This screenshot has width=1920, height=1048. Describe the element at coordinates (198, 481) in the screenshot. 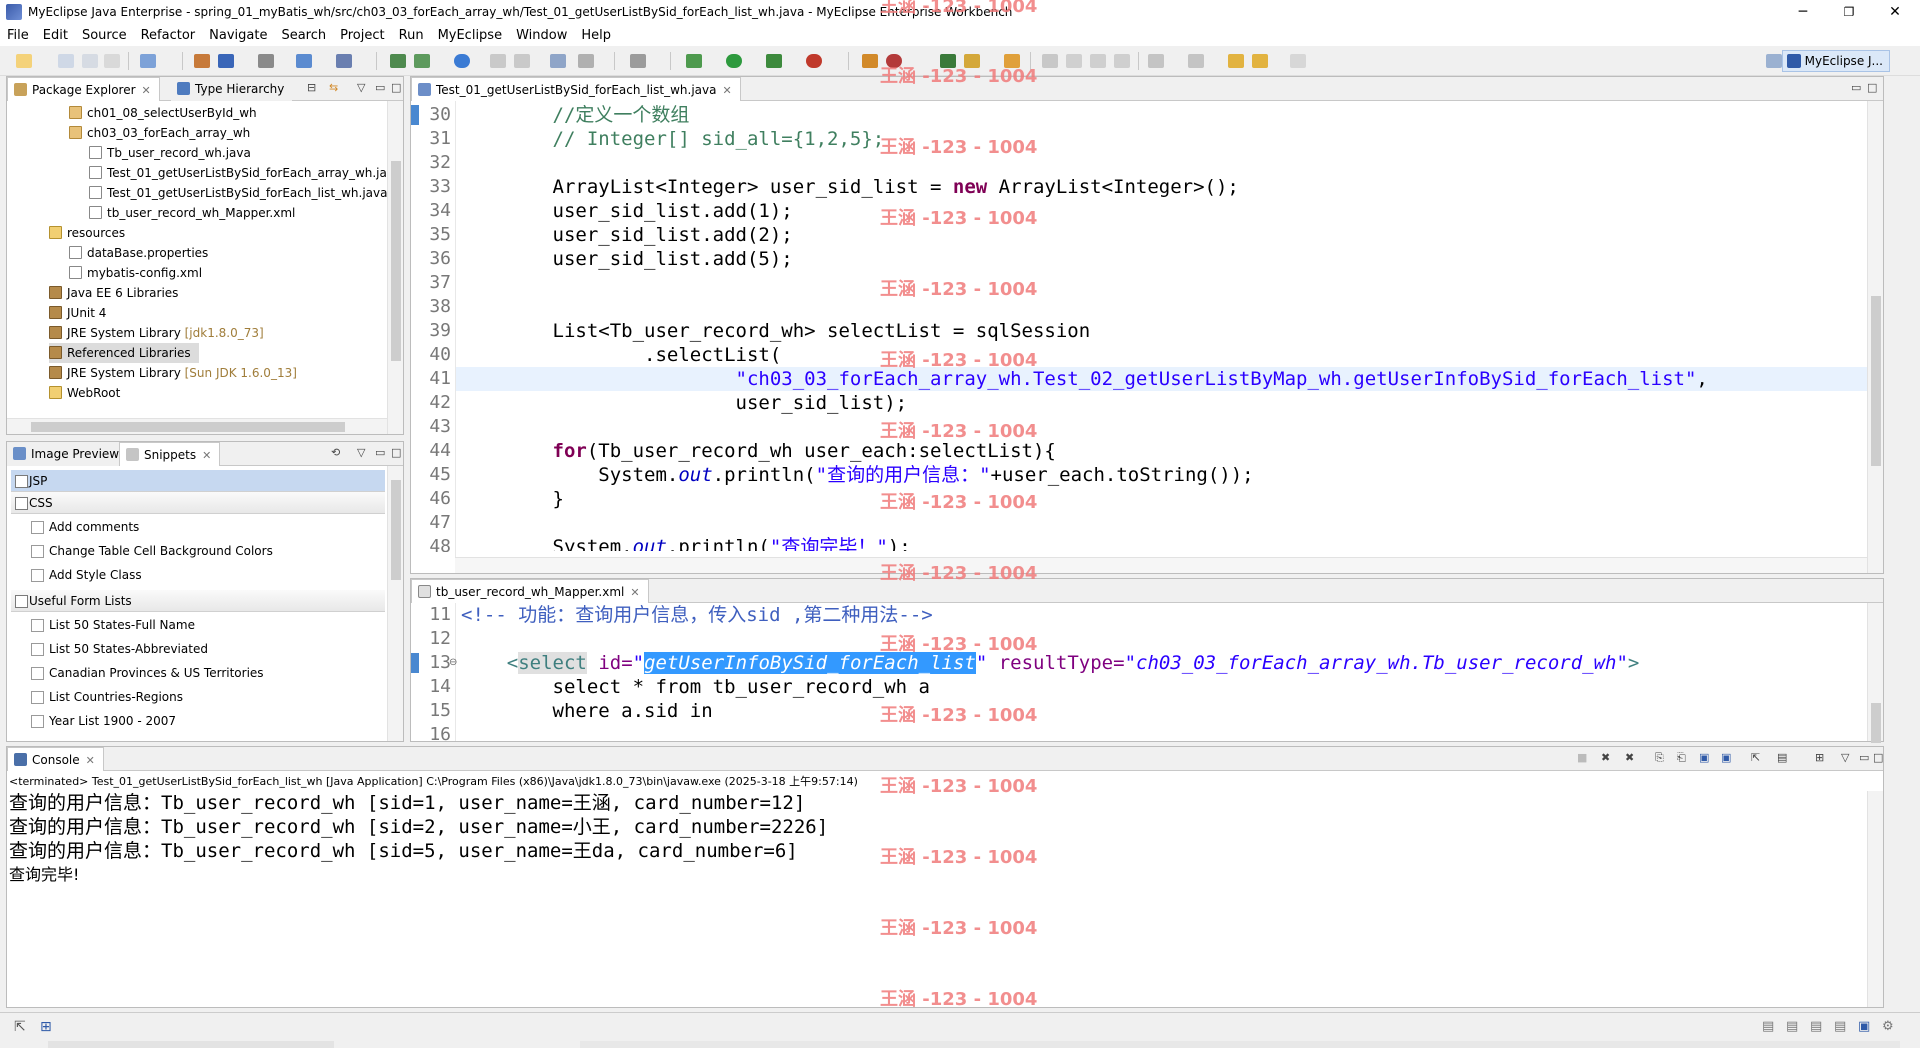

I see `snippet-group-jsp: JSP` at that location.